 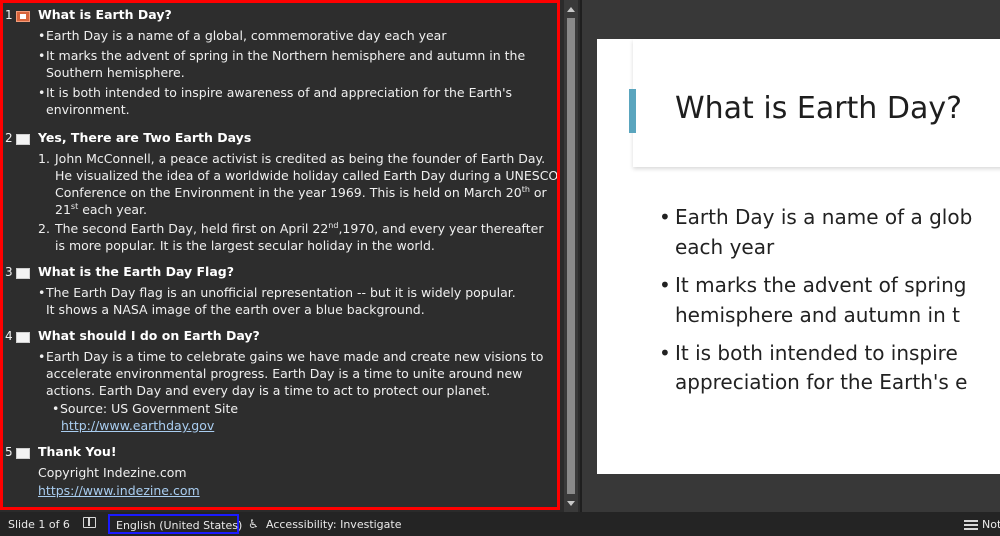 I want to click on slide-number: 4, so click(x=9, y=336).